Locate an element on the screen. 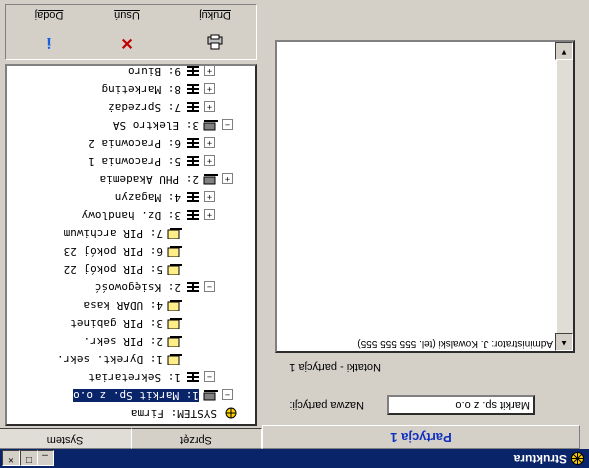  tree-node: − 3: Elektro SA is located at coordinates (173, 125).